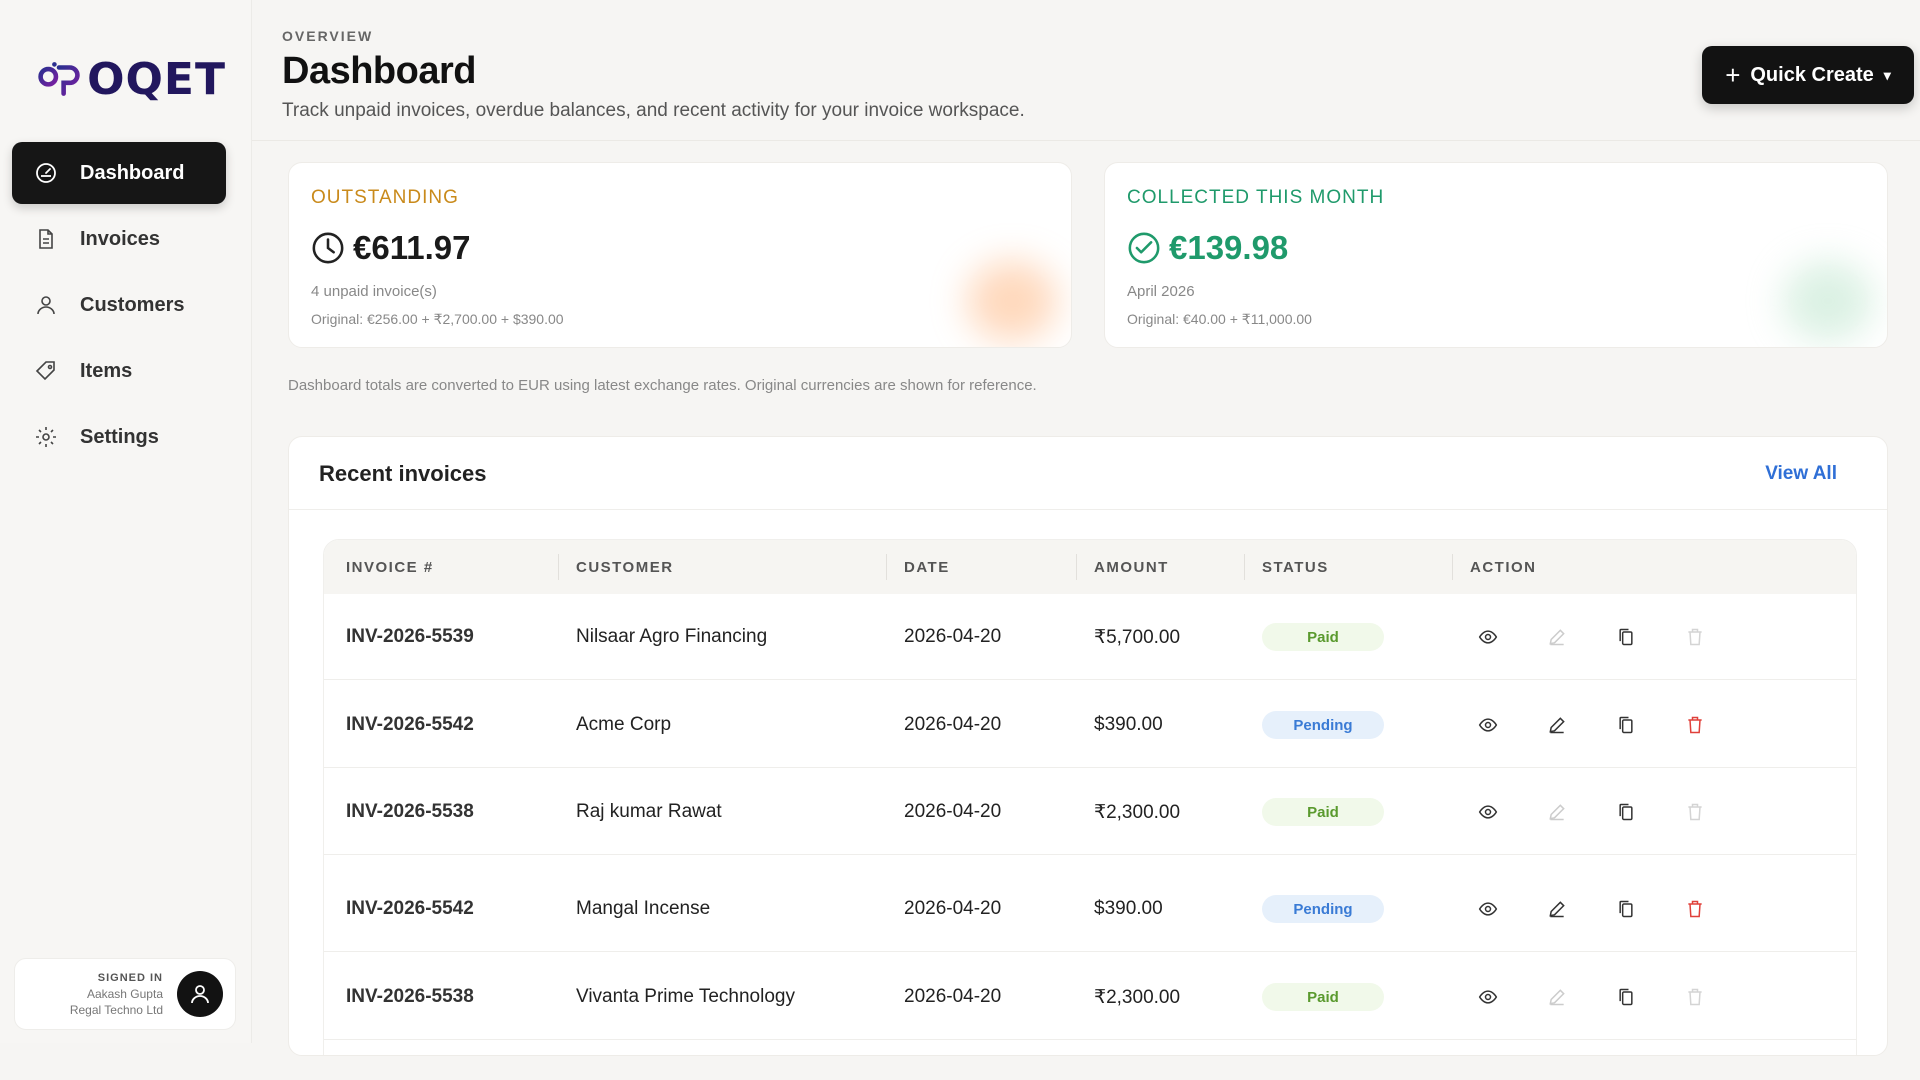  Describe the element at coordinates (119, 173) in the screenshot. I see `sidebar-item-dashboard: Dashboard` at that location.